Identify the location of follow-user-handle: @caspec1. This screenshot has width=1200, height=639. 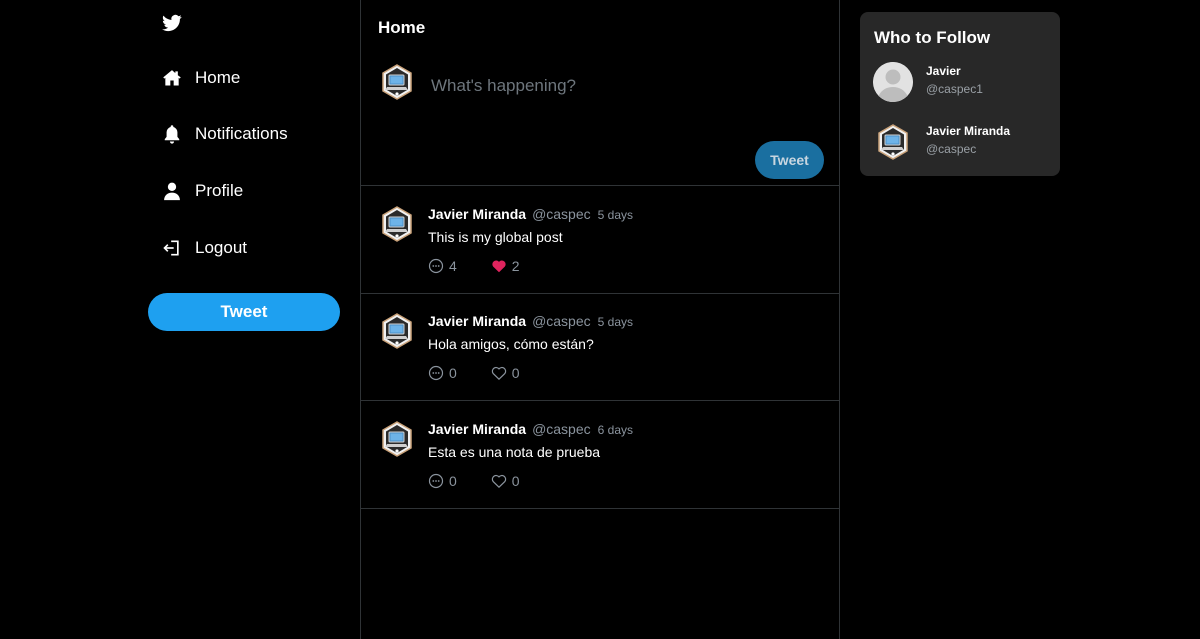
(954, 89).